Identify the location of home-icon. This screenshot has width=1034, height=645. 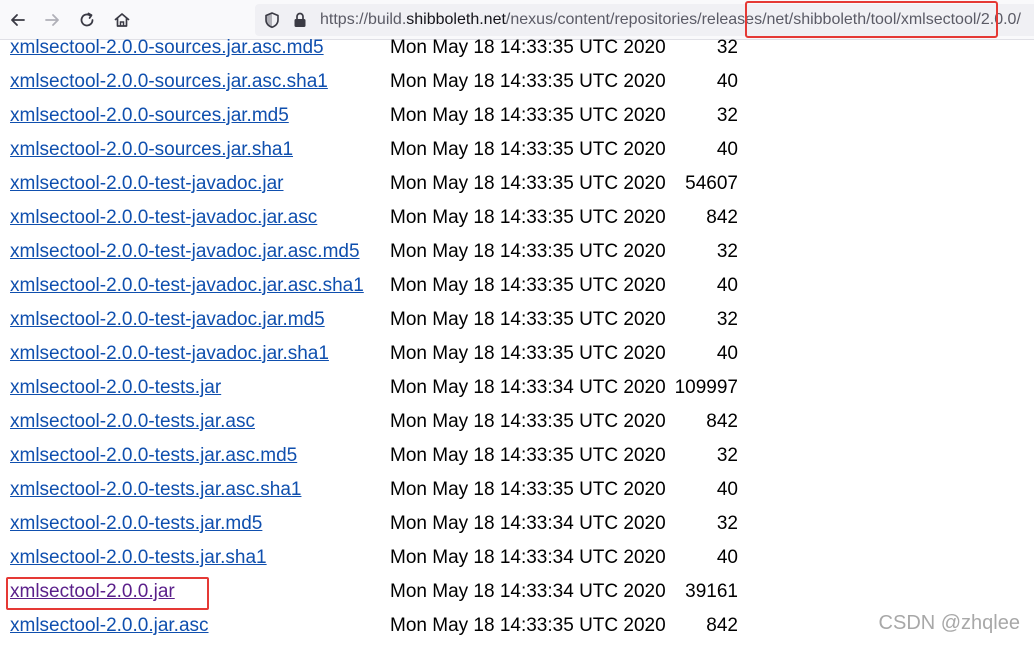
(122, 20).